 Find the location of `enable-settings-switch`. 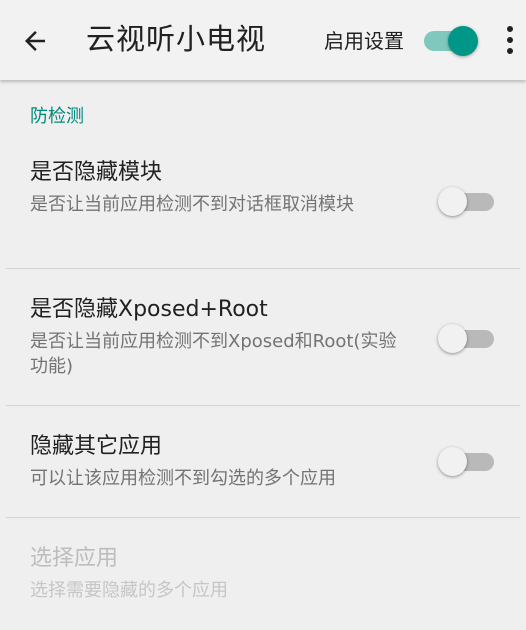

enable-settings-switch is located at coordinates (451, 40).